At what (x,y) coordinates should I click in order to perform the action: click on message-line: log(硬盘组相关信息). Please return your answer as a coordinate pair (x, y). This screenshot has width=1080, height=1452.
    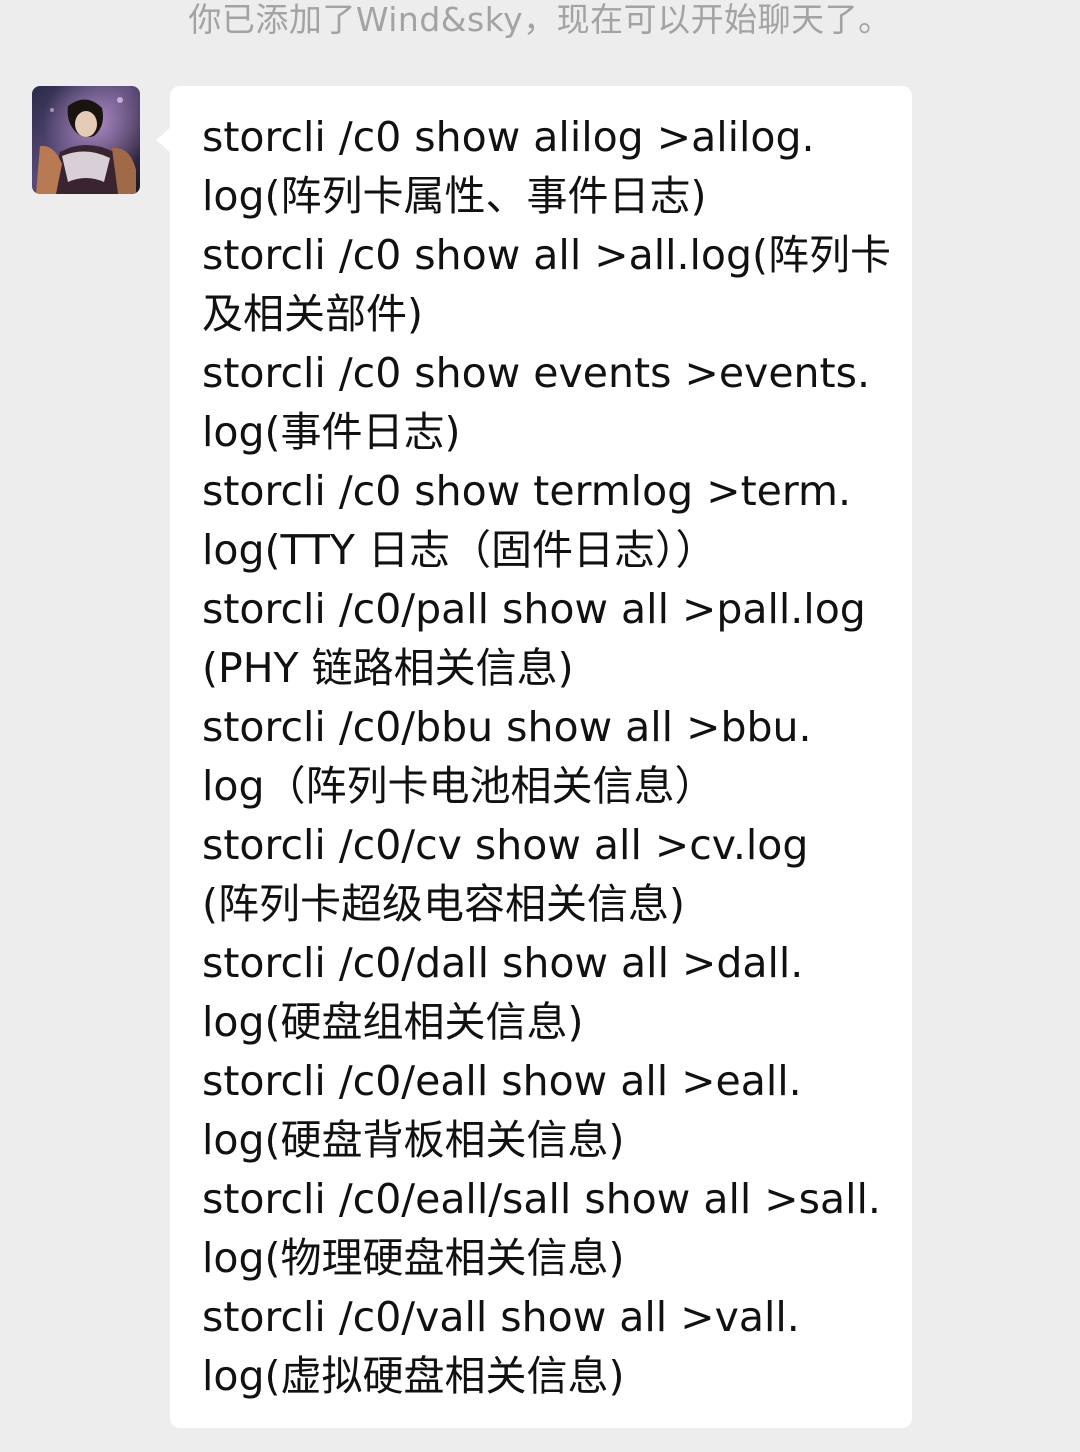
    Looking at the image, I should click on (393, 1022).